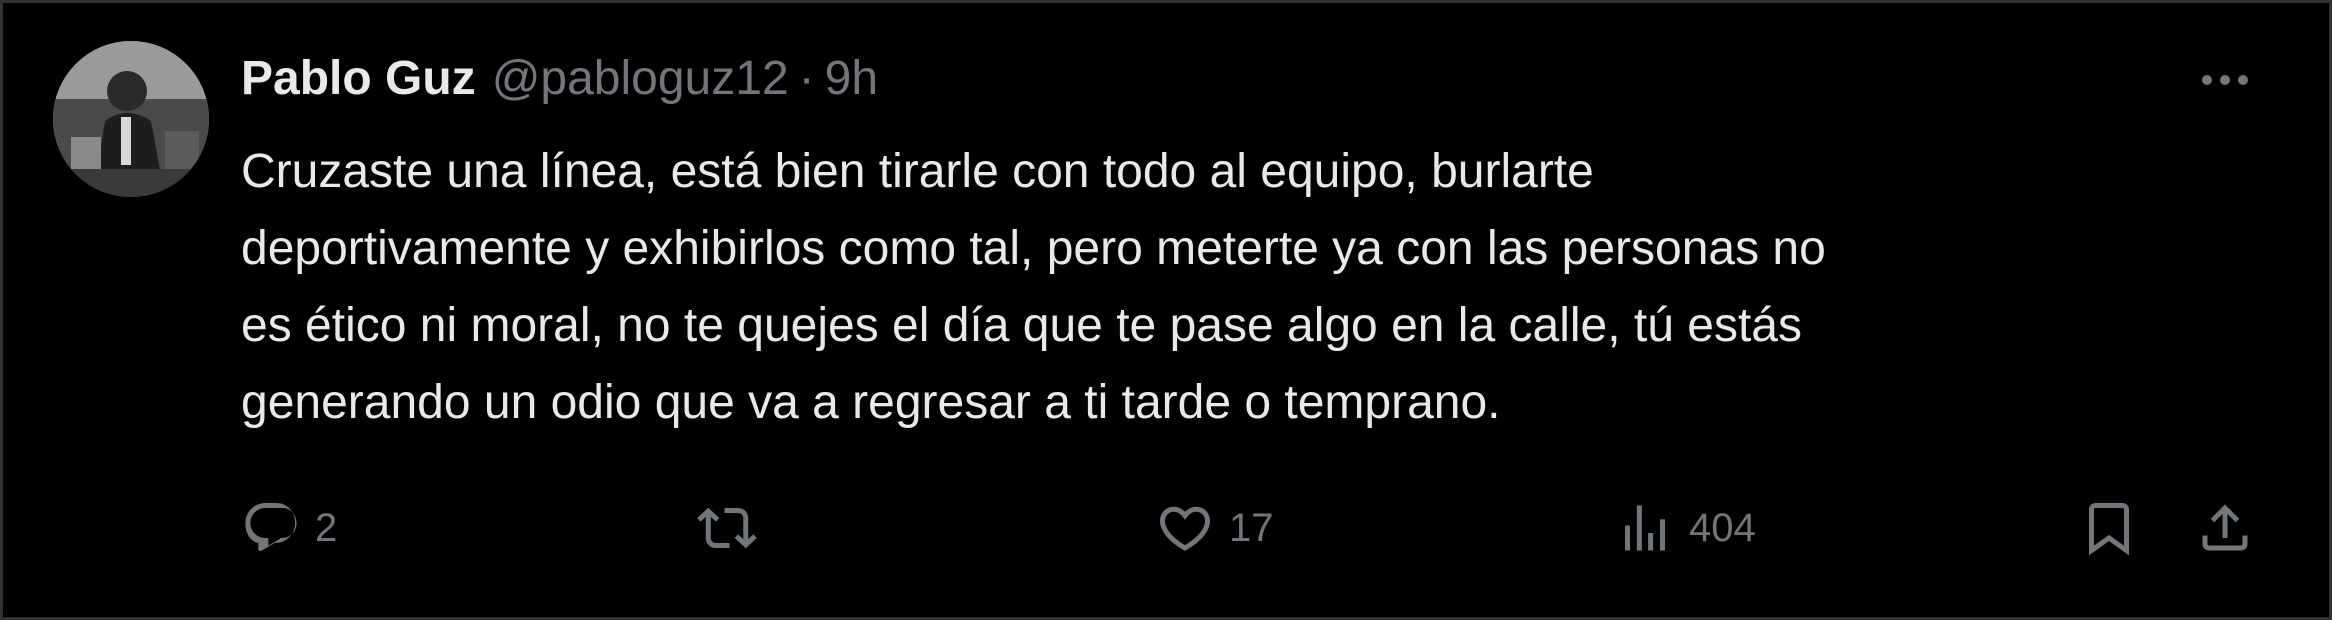 The width and height of the screenshot is (2332, 620). Describe the element at coordinates (1251, 527) in the screenshot. I see `like-count: 17` at that location.